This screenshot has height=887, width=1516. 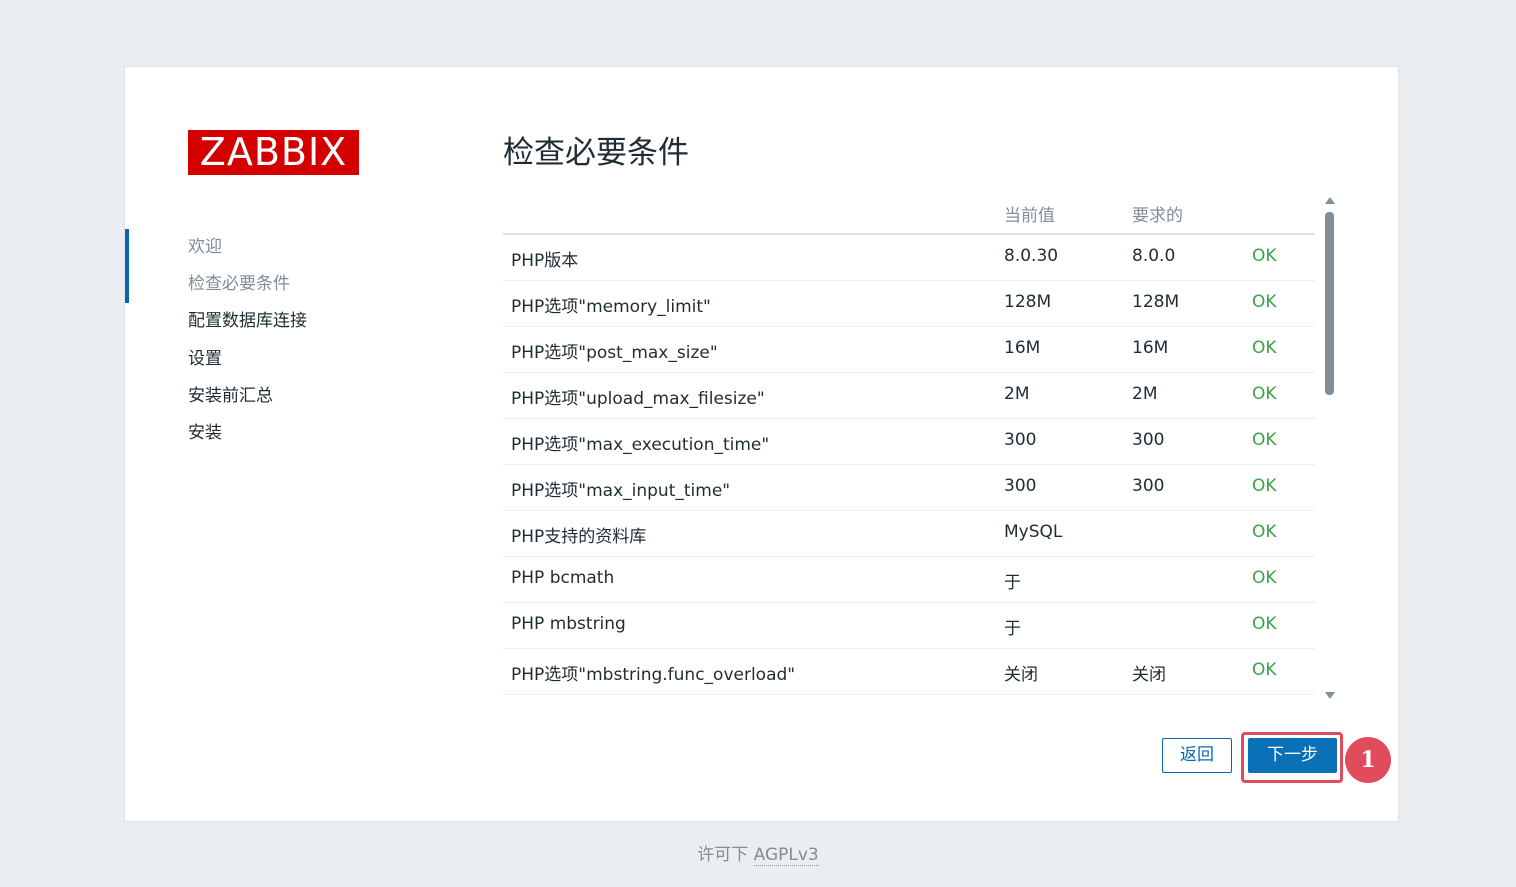 I want to click on nav-step-check-prerequisites: 检查必要条件, so click(x=239, y=284).